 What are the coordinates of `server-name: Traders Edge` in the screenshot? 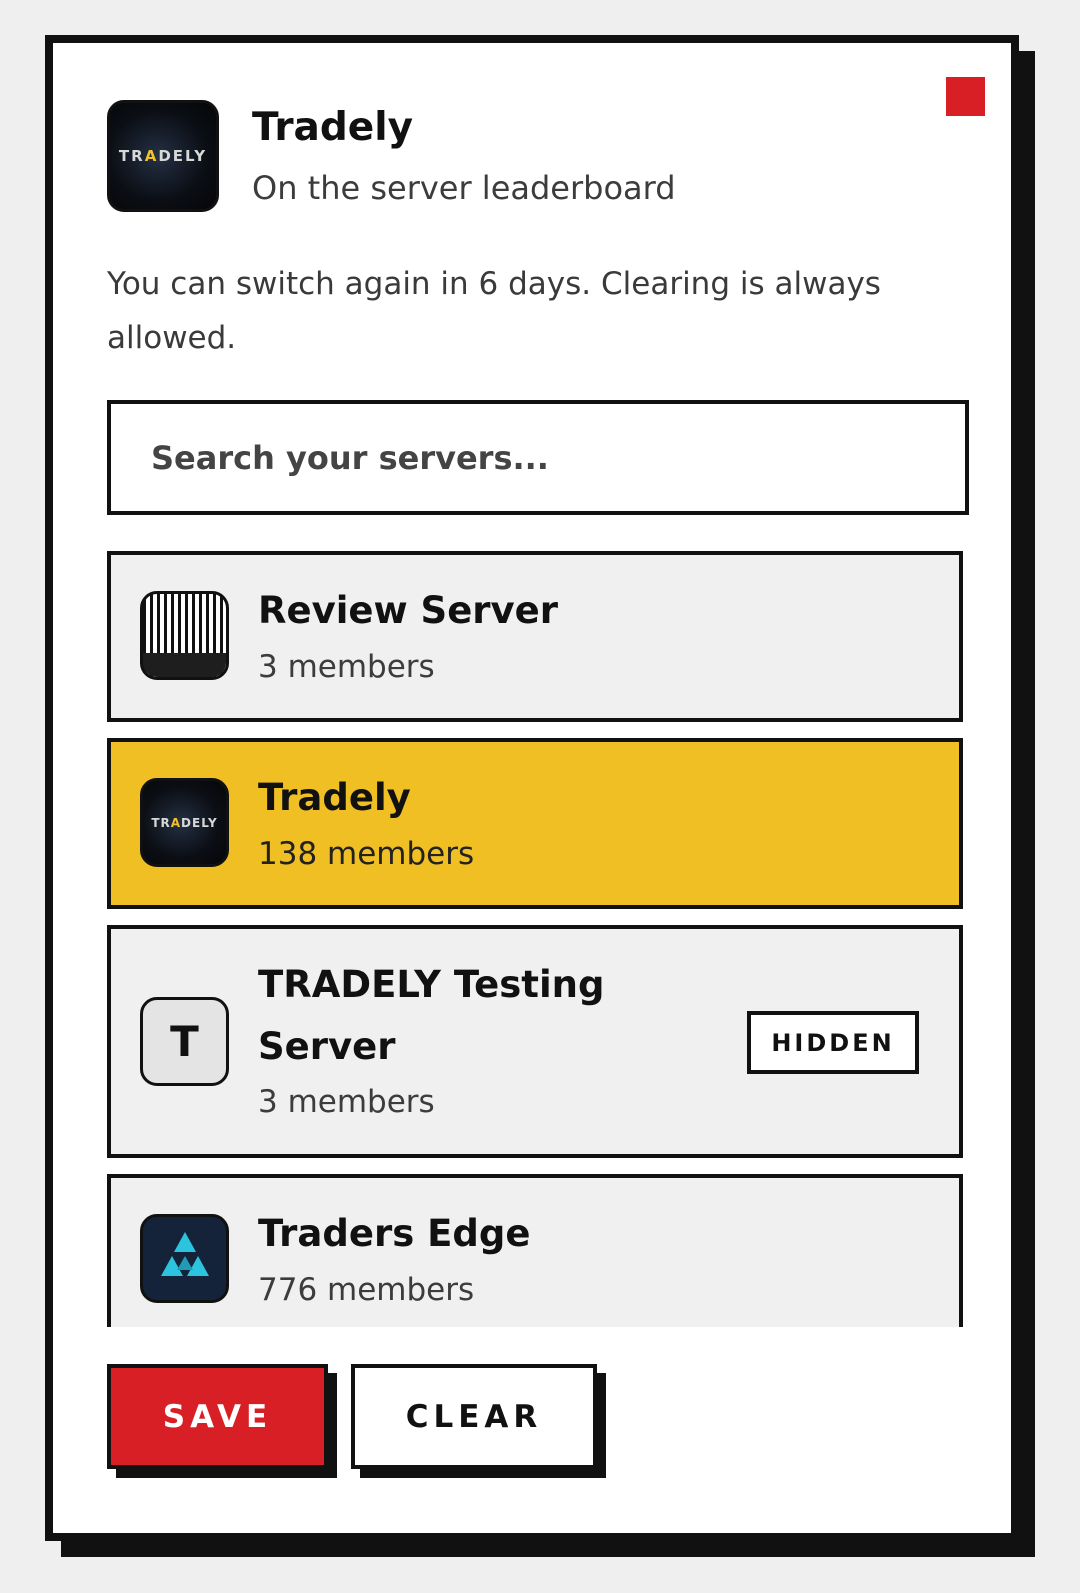 It's located at (394, 1233).